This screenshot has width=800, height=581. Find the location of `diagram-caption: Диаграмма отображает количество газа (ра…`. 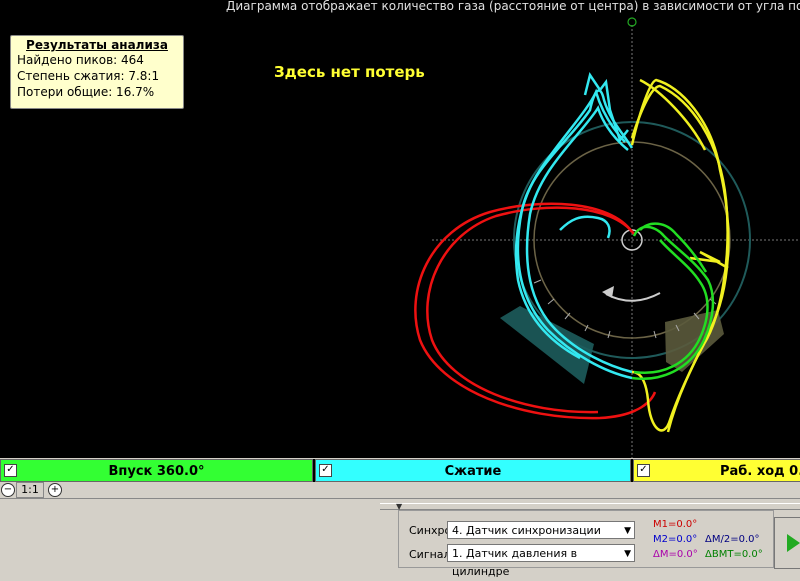

diagram-caption: Диаграмма отображает количество газа (ра… is located at coordinates (513, 6).